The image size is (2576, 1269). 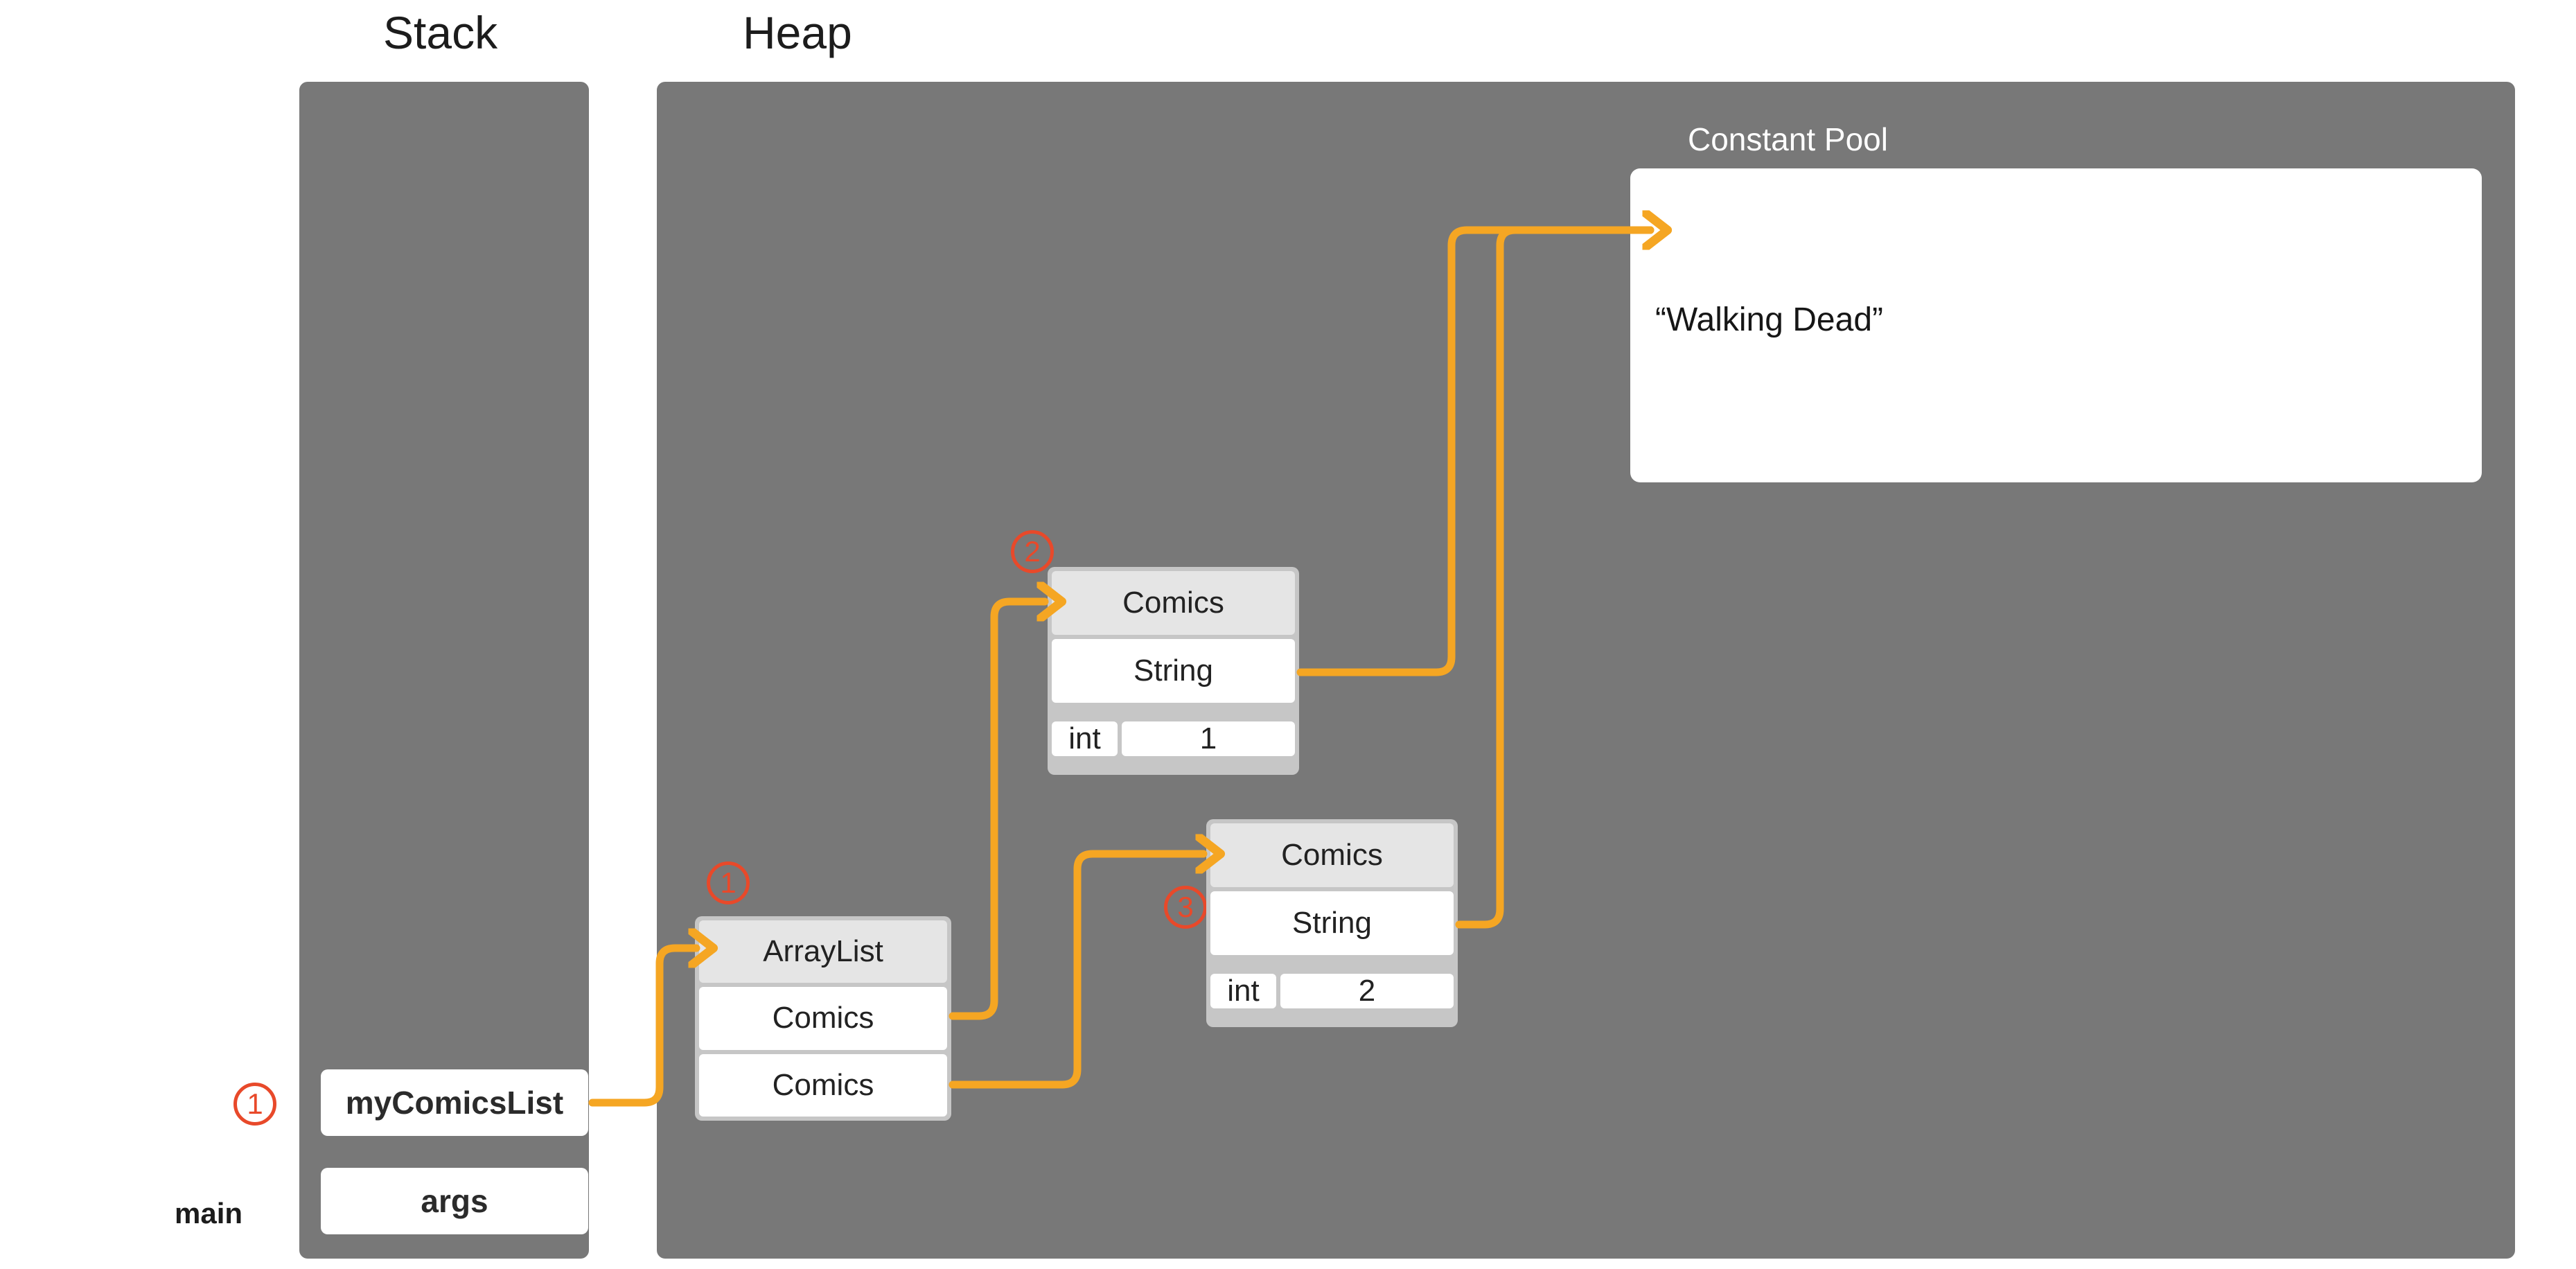 What do you see at coordinates (454, 1102) in the screenshot?
I see `stack-variable-mycomicslist: myComicsList` at bounding box center [454, 1102].